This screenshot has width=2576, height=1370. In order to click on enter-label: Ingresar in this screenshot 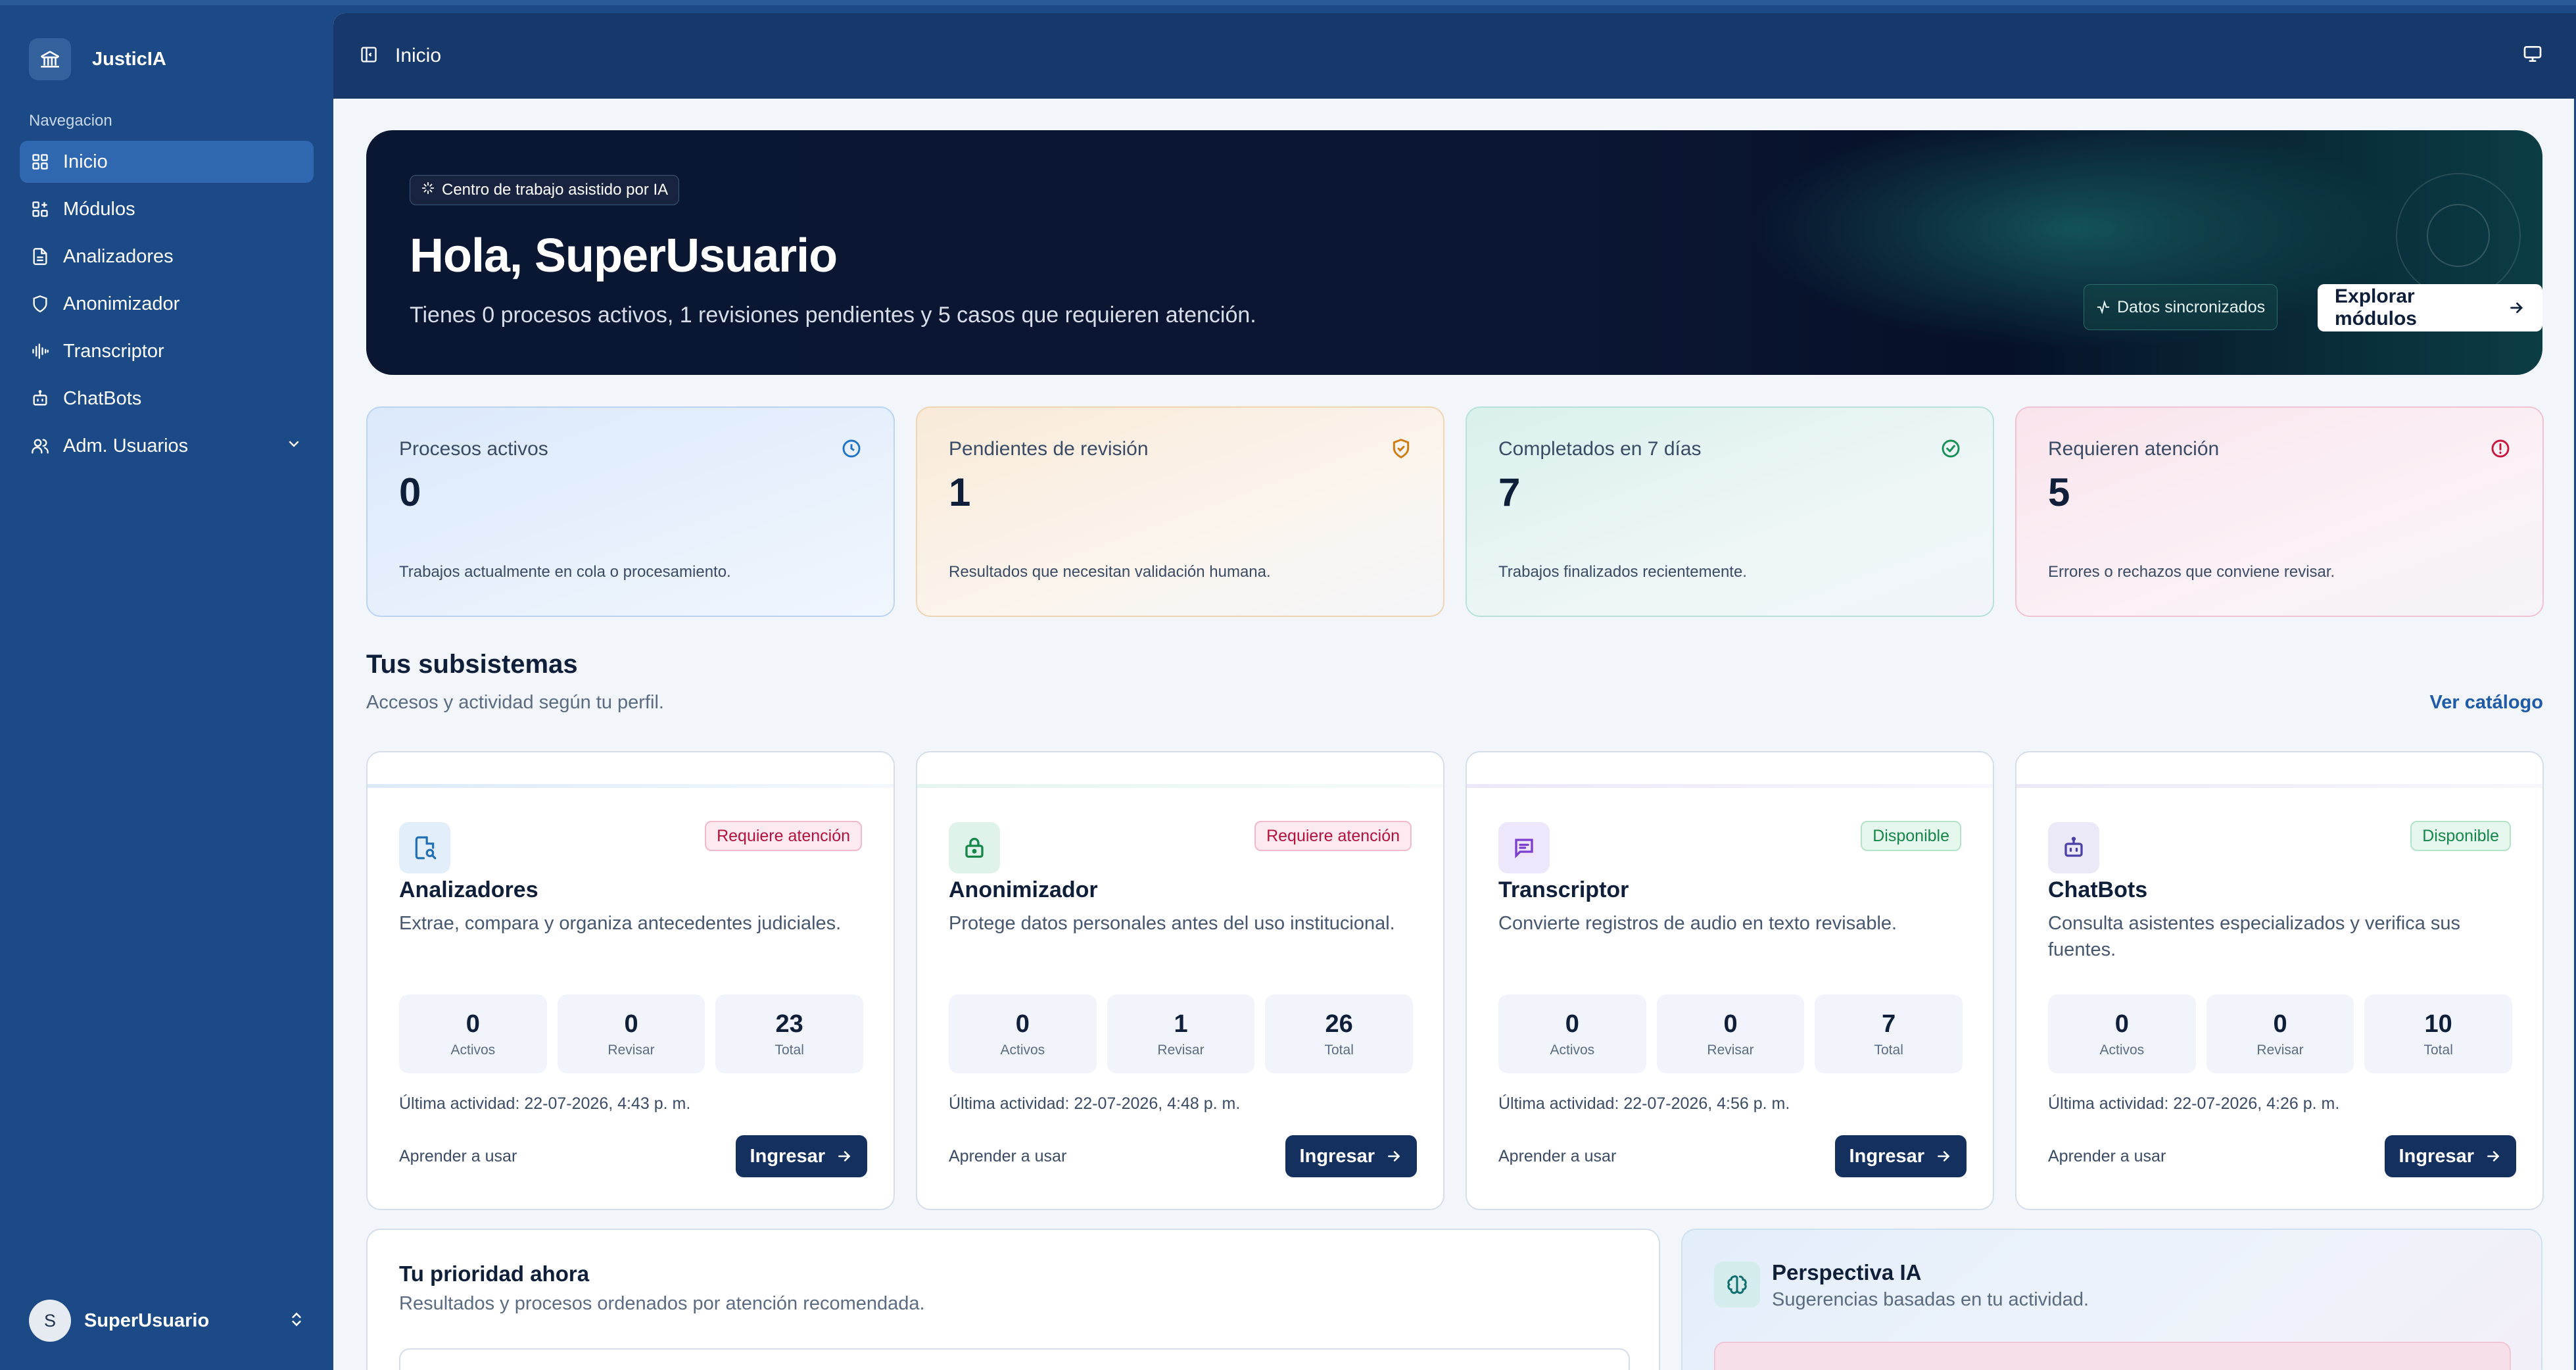, I will do `click(2436, 1156)`.